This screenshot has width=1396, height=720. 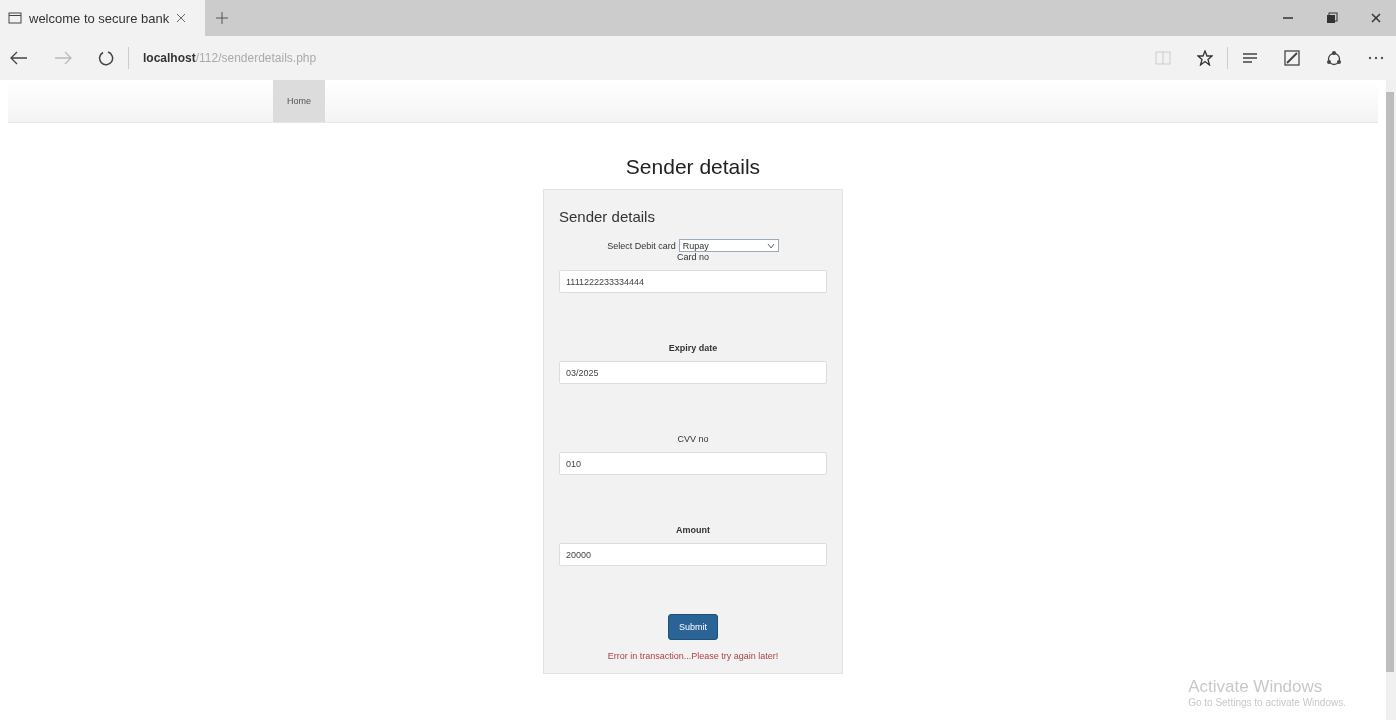 What do you see at coordinates (641, 245) in the screenshot?
I see `select-label: Select Debit card` at bounding box center [641, 245].